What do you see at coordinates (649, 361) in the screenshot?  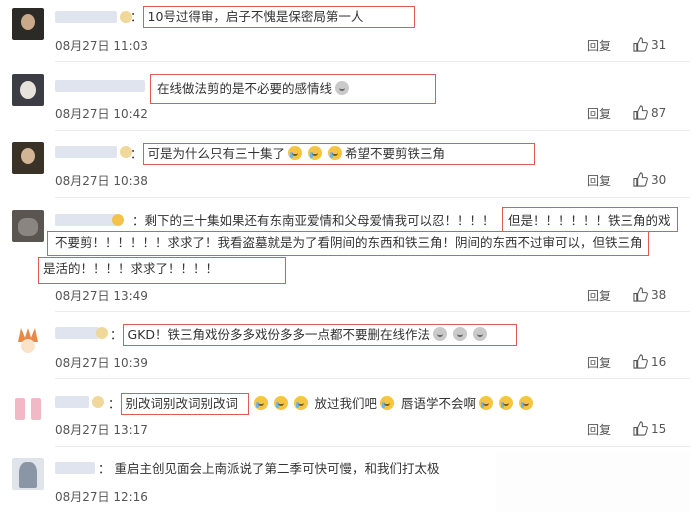 I see `like-button: 16` at bounding box center [649, 361].